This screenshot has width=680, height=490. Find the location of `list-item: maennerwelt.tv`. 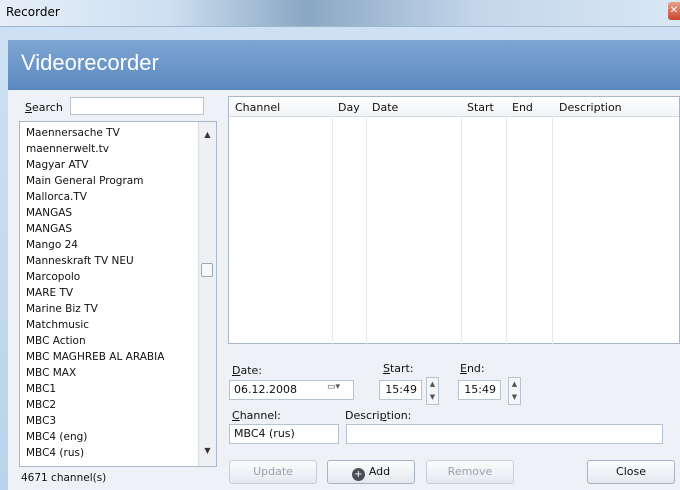

list-item: maennerwelt.tv is located at coordinates (67, 149).